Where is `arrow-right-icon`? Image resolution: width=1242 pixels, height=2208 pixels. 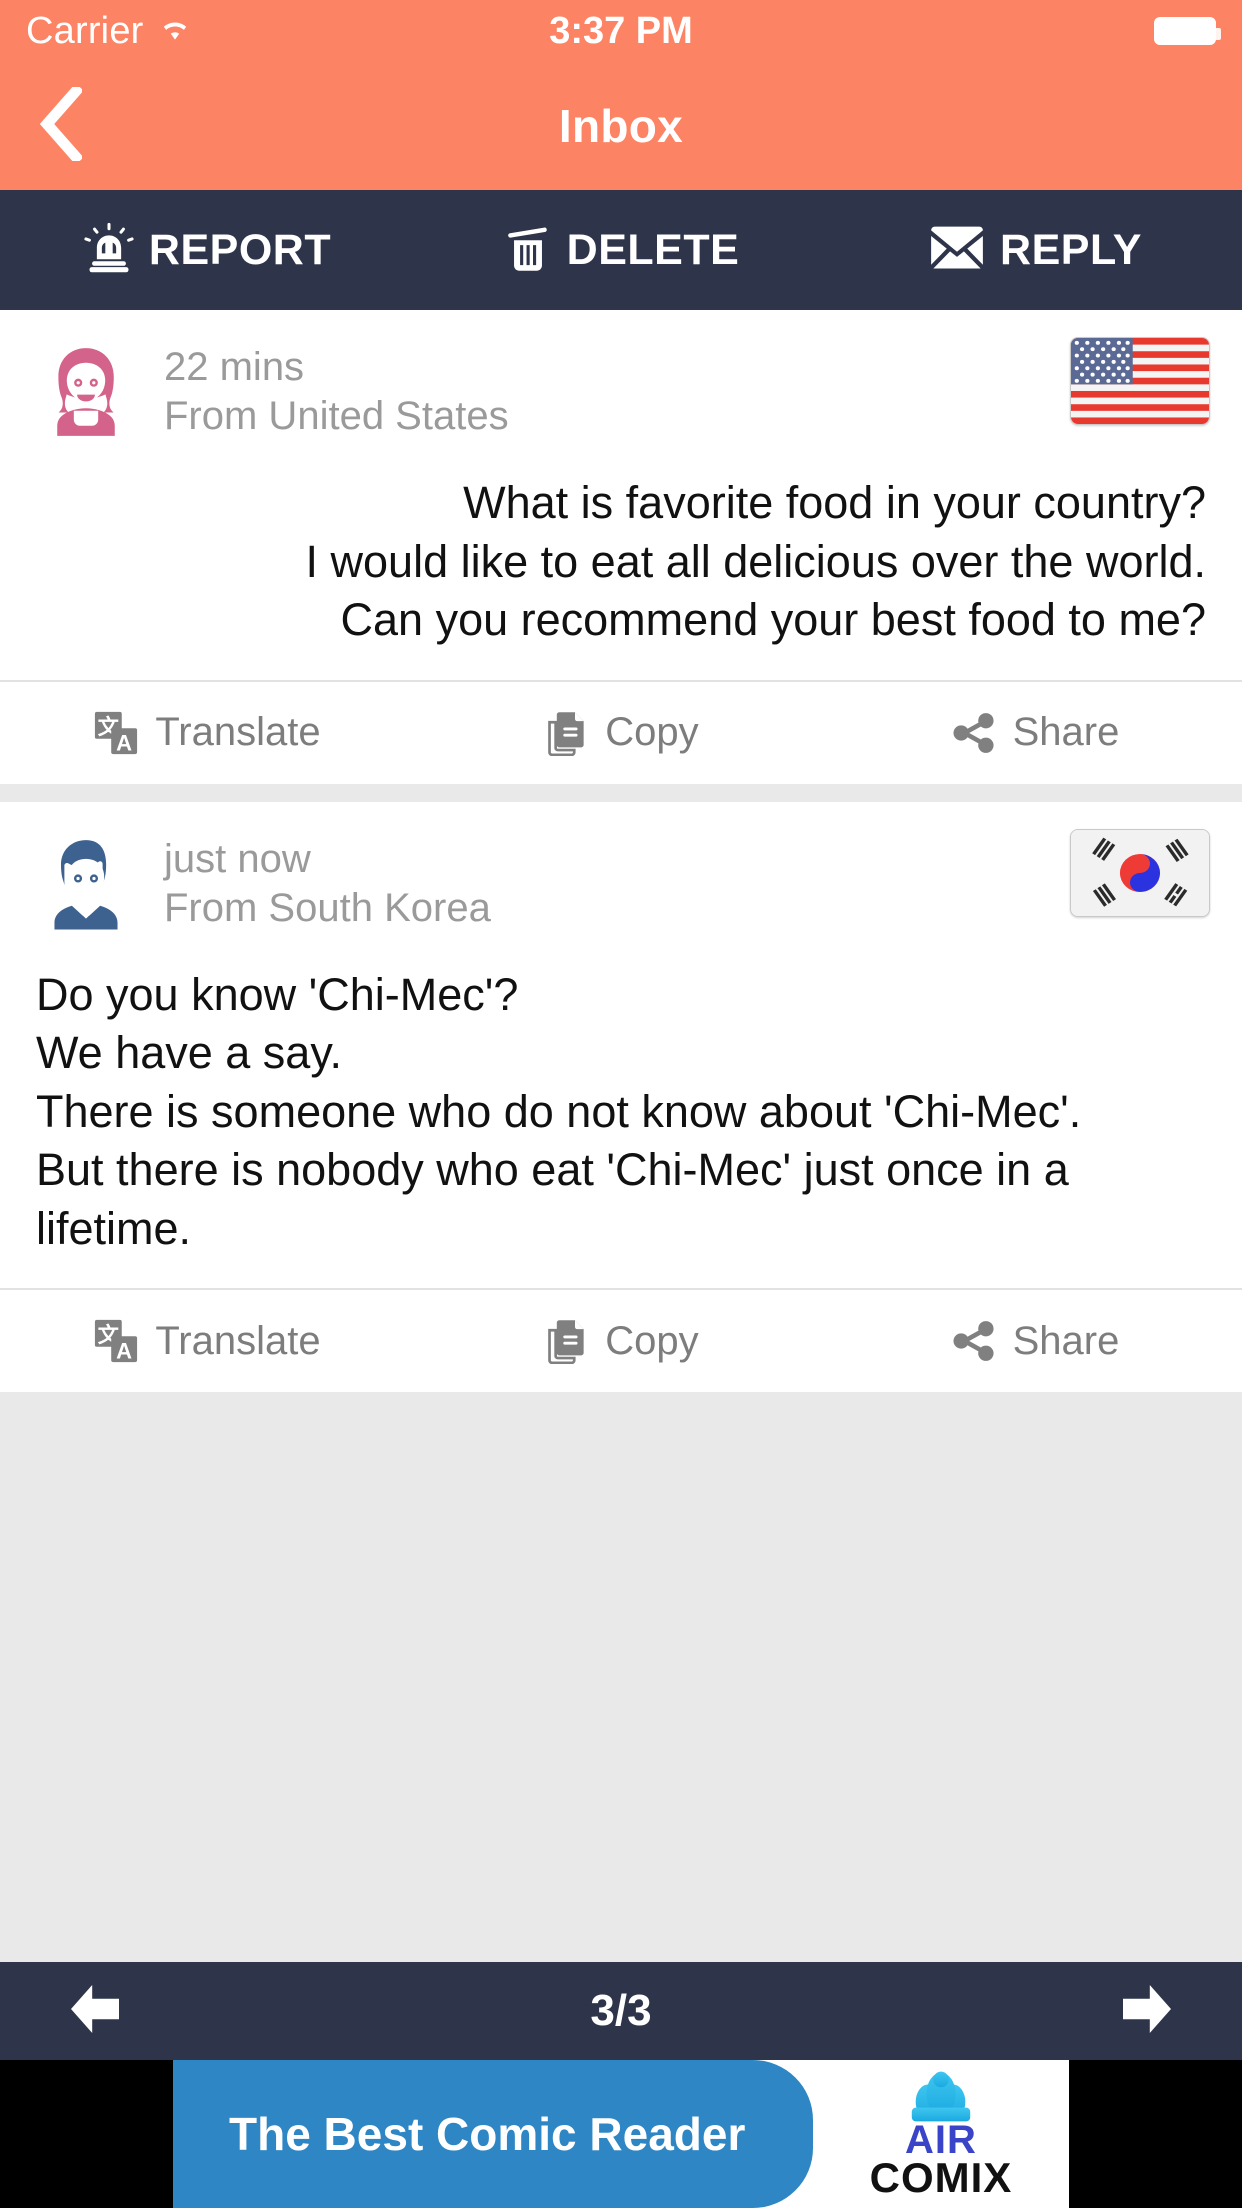 arrow-right-icon is located at coordinates (1147, 2011).